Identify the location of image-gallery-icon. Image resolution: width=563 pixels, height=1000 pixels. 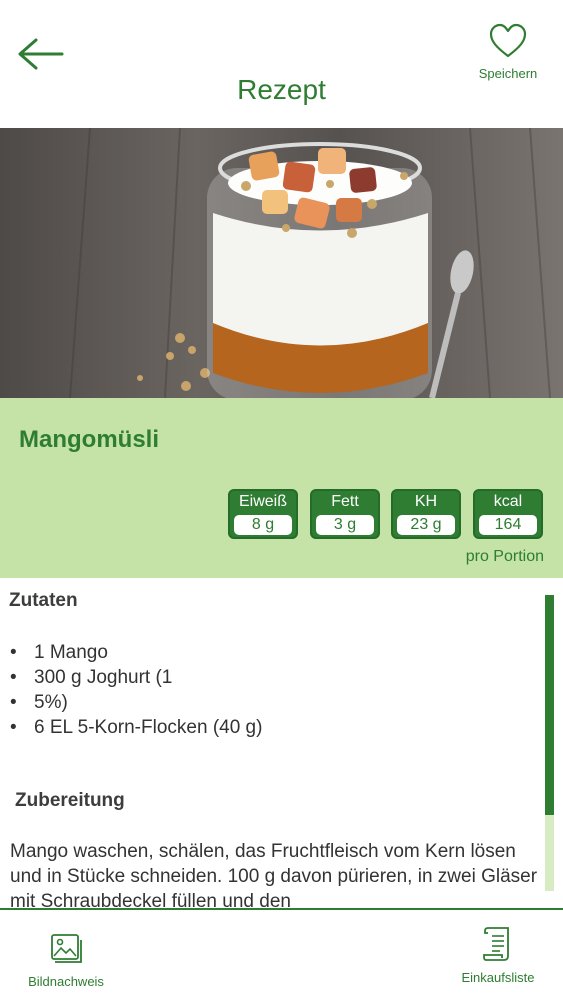
(66, 948).